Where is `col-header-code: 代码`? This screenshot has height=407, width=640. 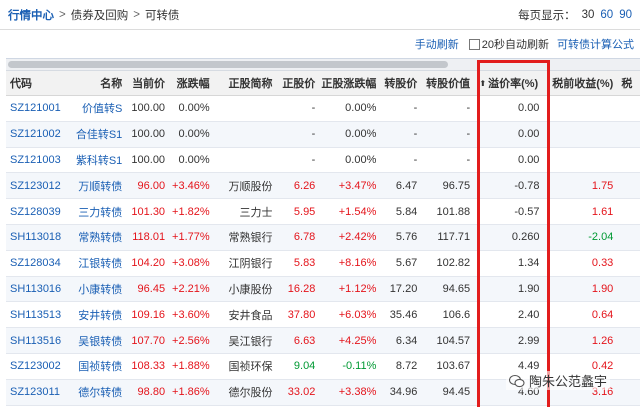
col-header-code: 代码 is located at coordinates (37, 83).